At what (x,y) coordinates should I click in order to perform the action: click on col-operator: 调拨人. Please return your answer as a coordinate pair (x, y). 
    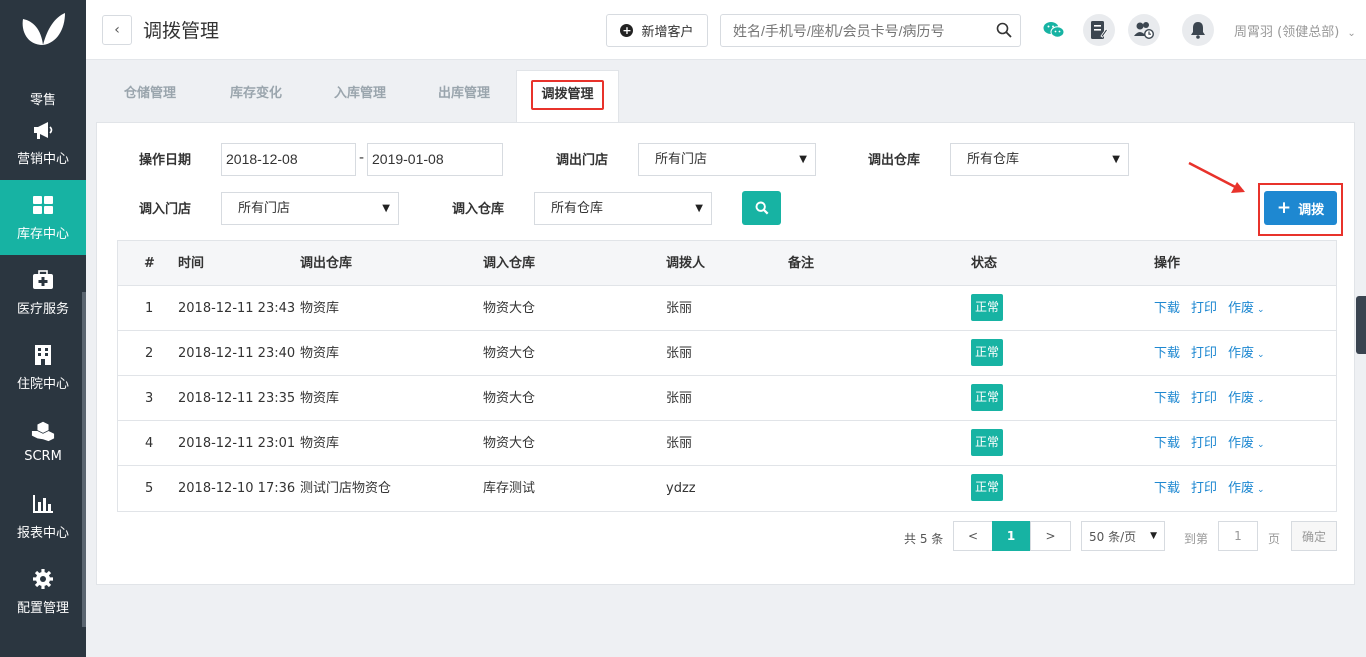
    Looking at the image, I should click on (686, 263).